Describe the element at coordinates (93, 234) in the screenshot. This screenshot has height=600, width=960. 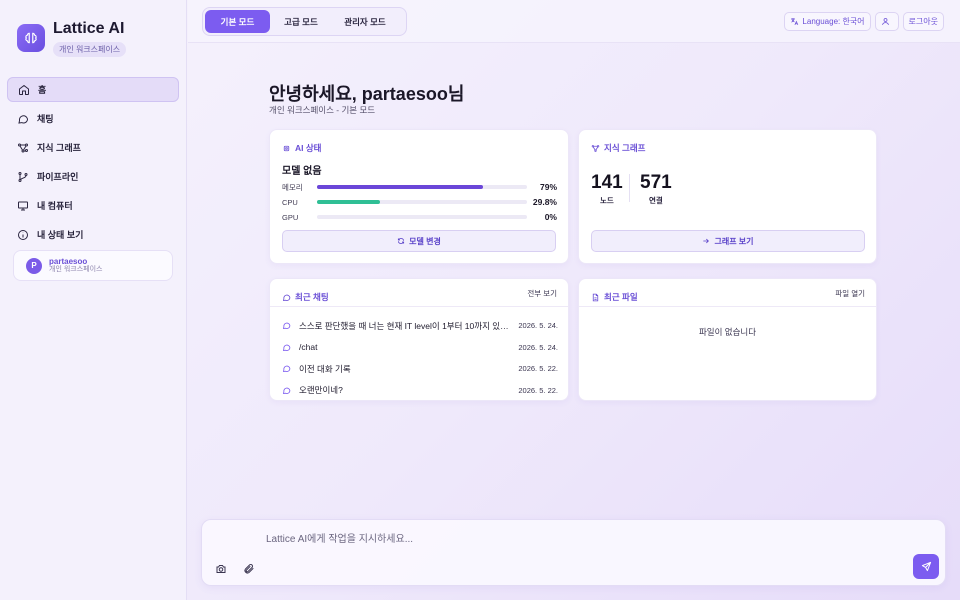
I see `sidebar-item-my-status: 내 상태 보기` at that location.